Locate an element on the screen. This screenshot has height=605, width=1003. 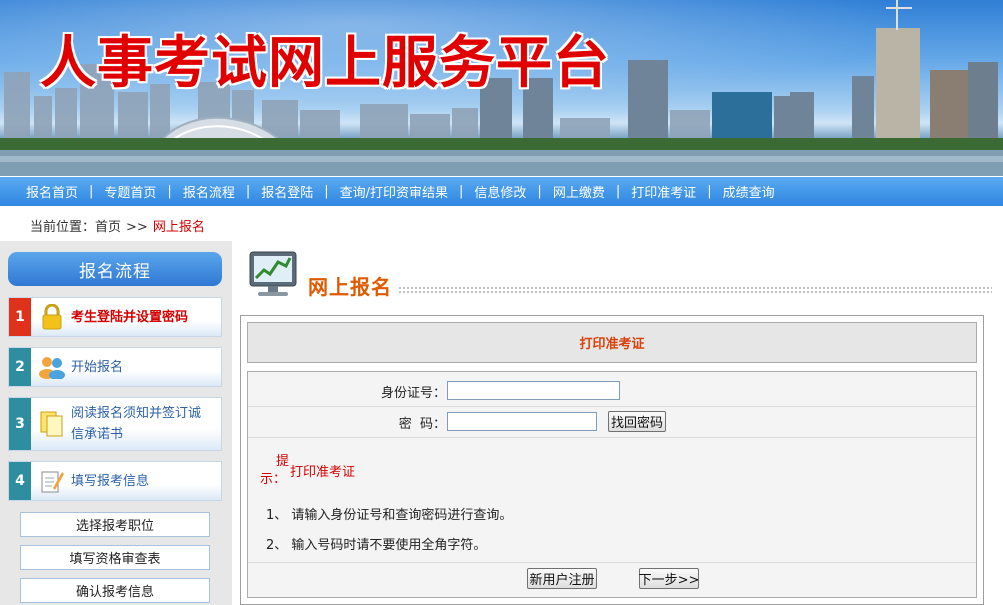
notepad-icon is located at coordinates (52, 481).